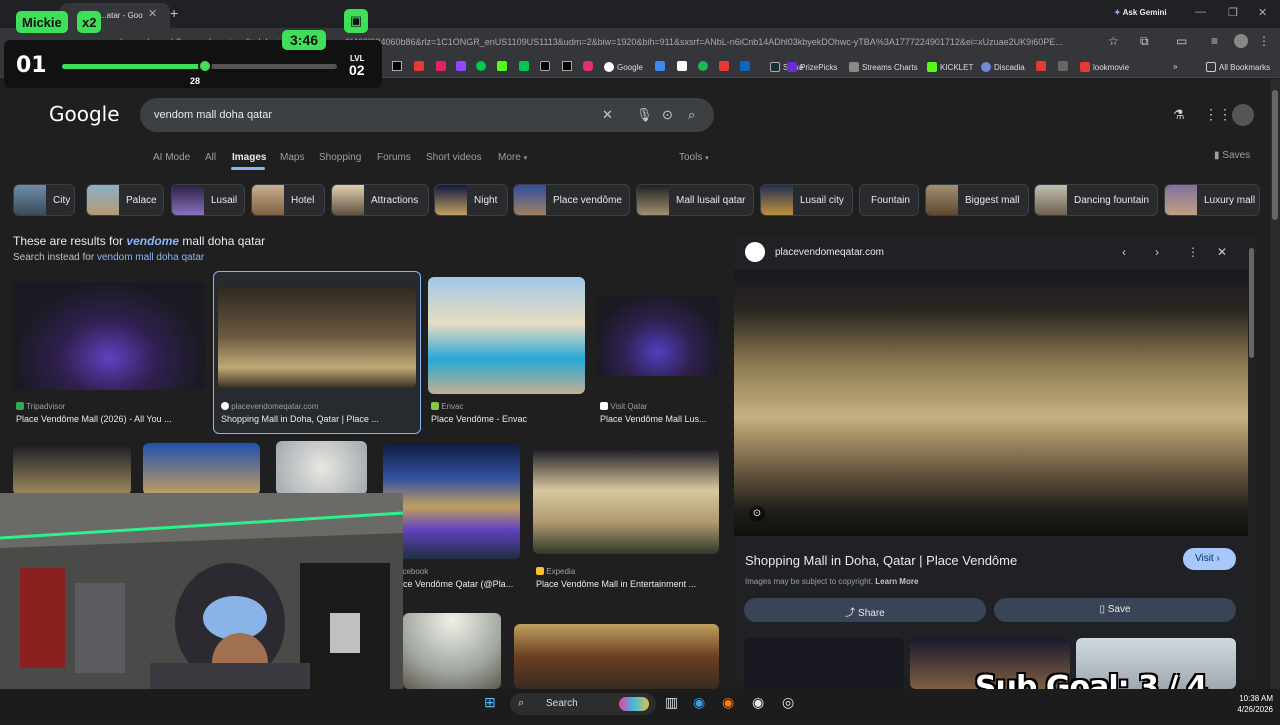 This screenshot has width=1280, height=725. Describe the element at coordinates (694, 157) in the screenshot. I see `tools-button: Tools ▾` at that location.